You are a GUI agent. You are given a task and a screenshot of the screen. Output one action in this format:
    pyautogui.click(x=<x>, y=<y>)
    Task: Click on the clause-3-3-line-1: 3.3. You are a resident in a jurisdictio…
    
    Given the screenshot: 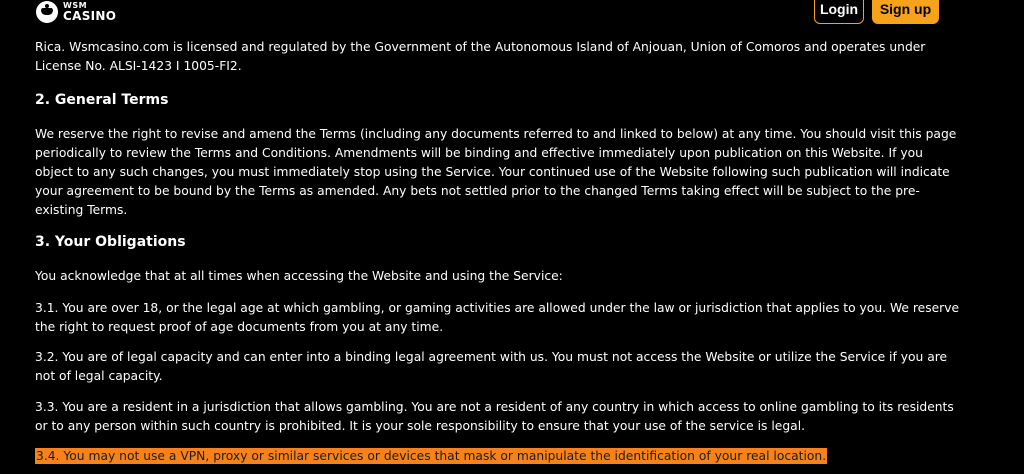 What is the action you would take?
    pyautogui.click(x=494, y=407)
    